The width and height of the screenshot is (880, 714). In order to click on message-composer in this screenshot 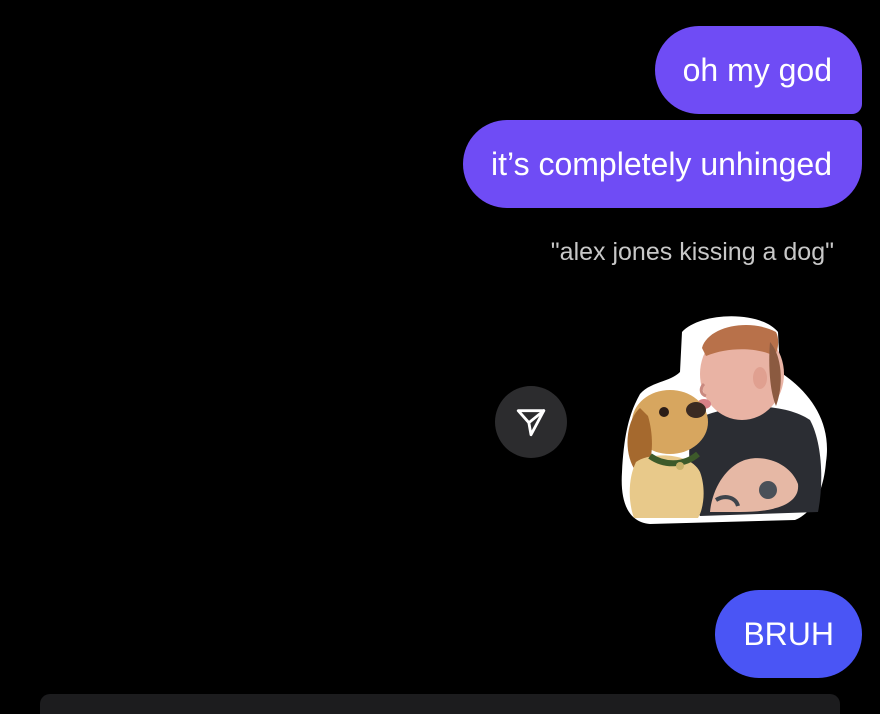, I will do `click(440, 704)`.